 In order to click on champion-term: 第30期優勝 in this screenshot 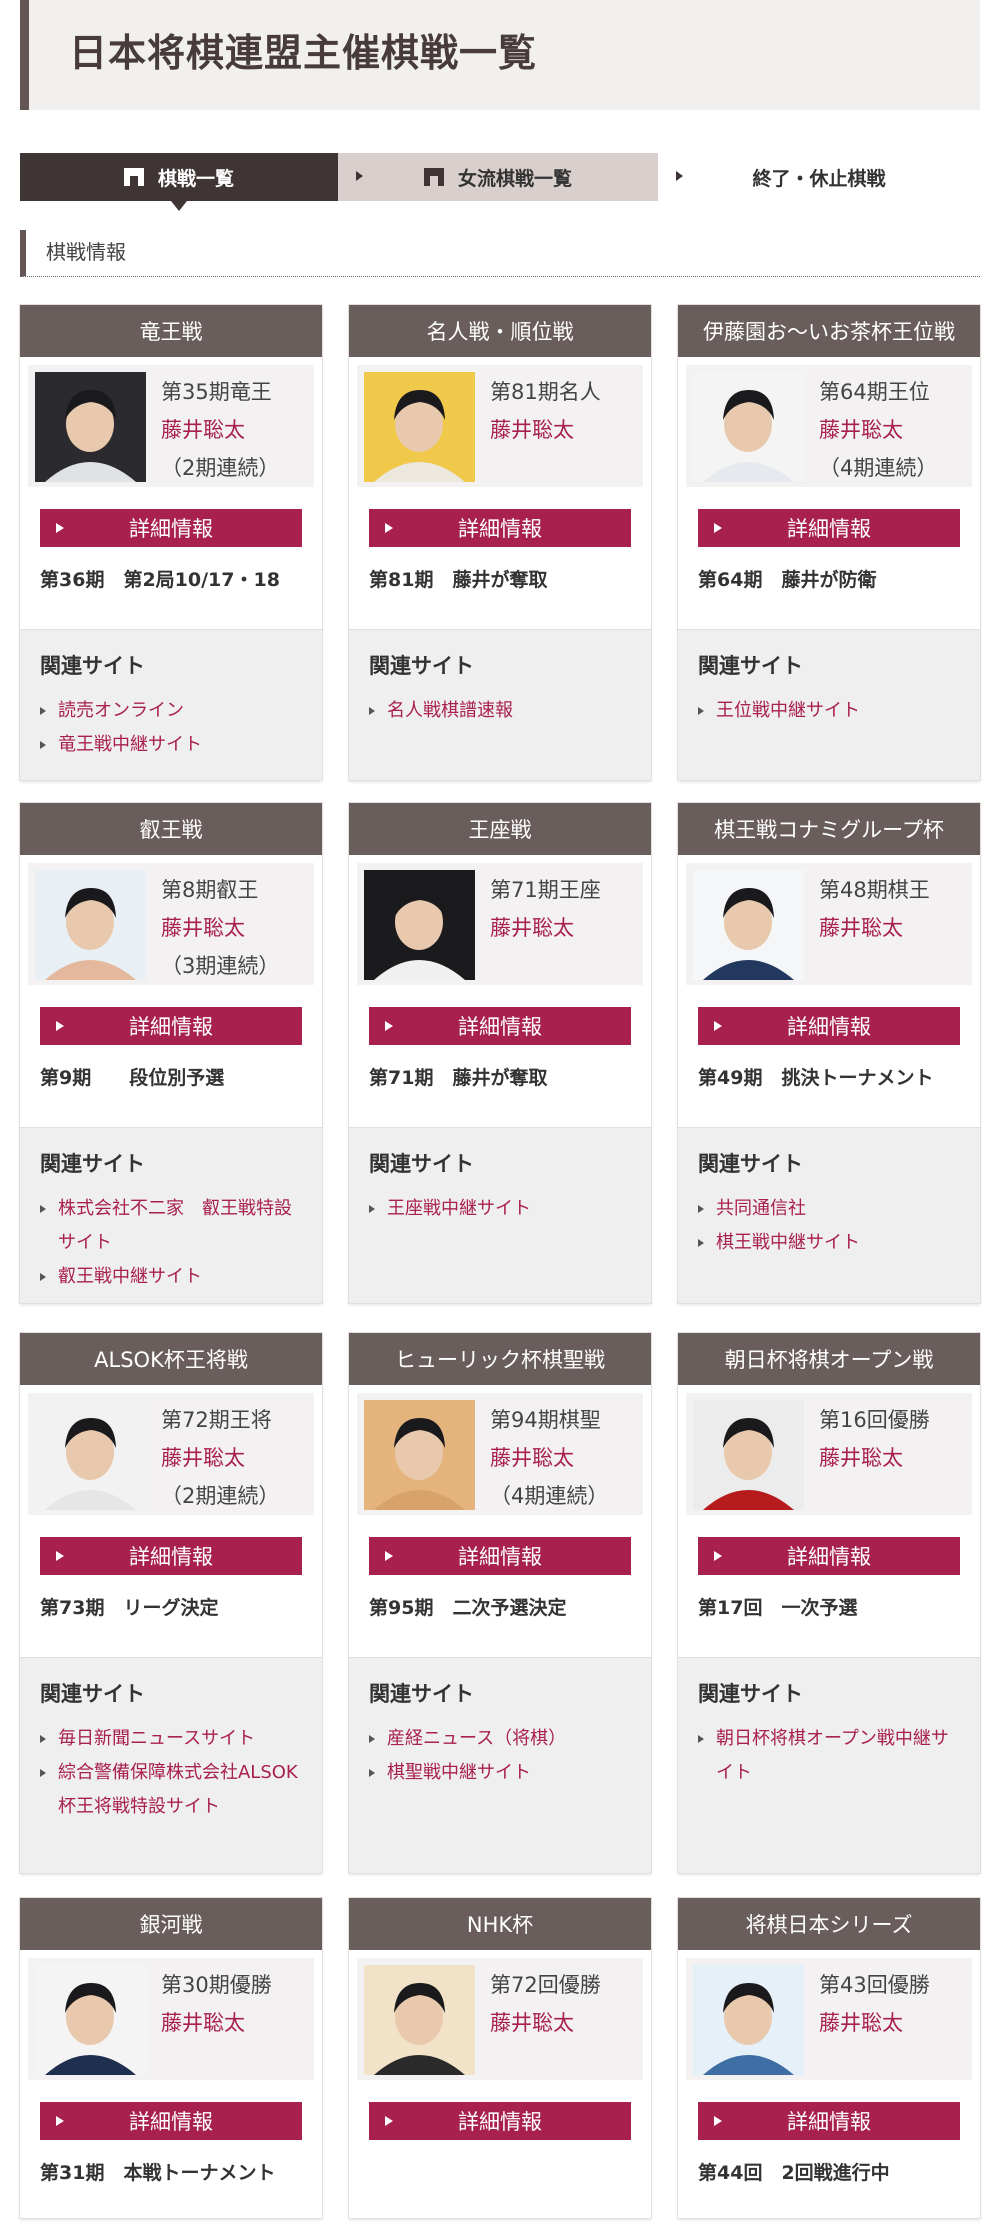, I will do `click(216, 1985)`.